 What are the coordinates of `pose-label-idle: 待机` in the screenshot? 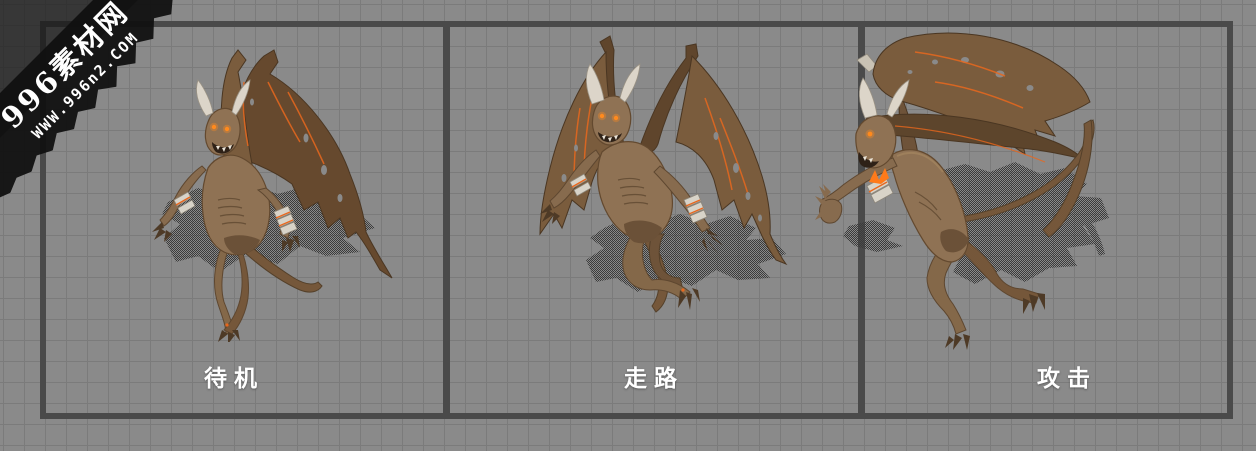 It's located at (234, 378).